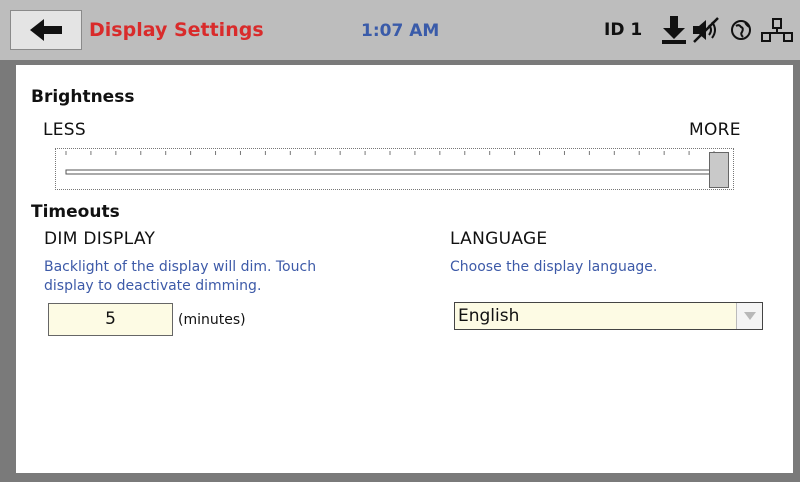 The height and width of the screenshot is (482, 800). I want to click on language-select: English, so click(608, 316).